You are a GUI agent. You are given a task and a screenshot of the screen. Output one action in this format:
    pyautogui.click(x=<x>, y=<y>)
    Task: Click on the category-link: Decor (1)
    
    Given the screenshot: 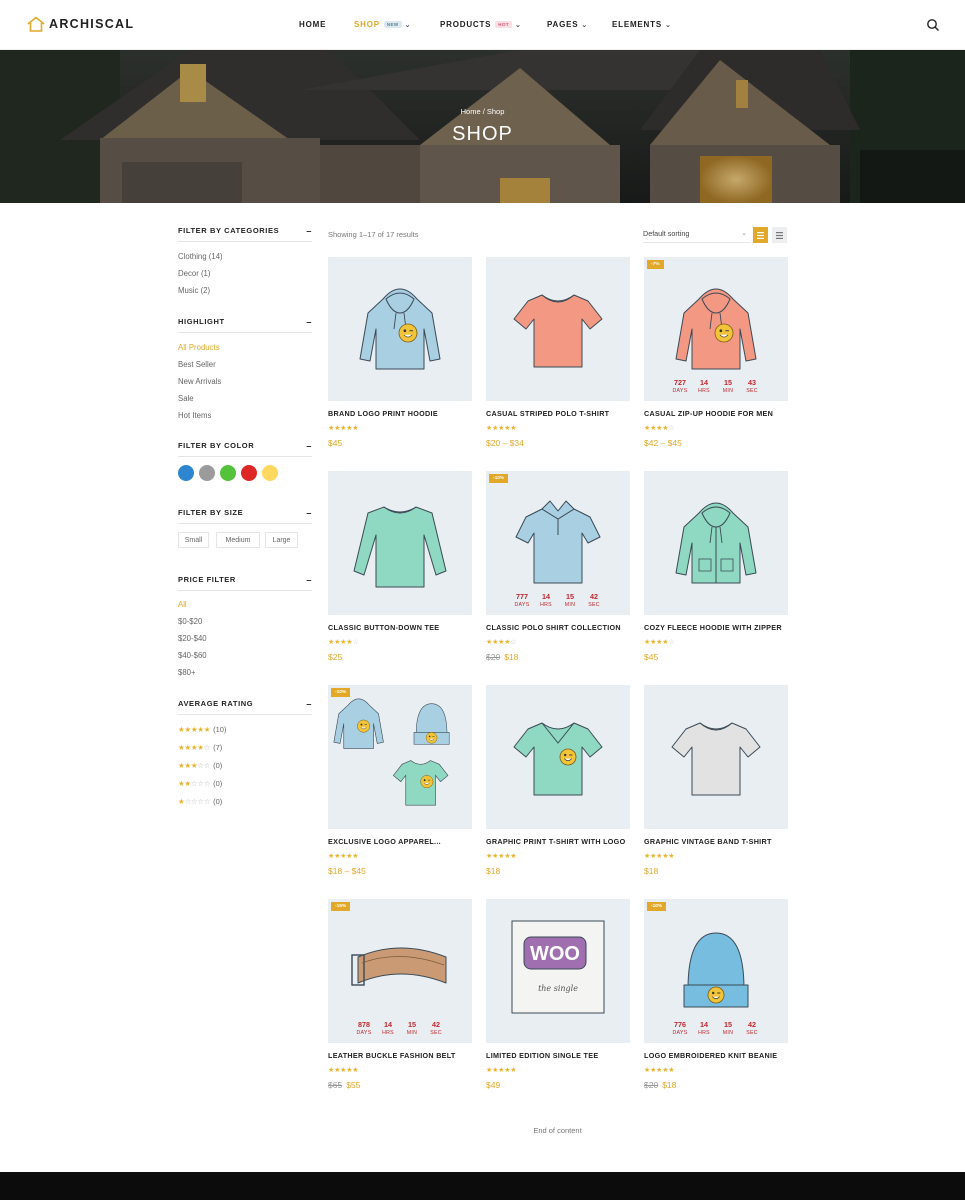 What is the action you would take?
    pyautogui.click(x=194, y=273)
    